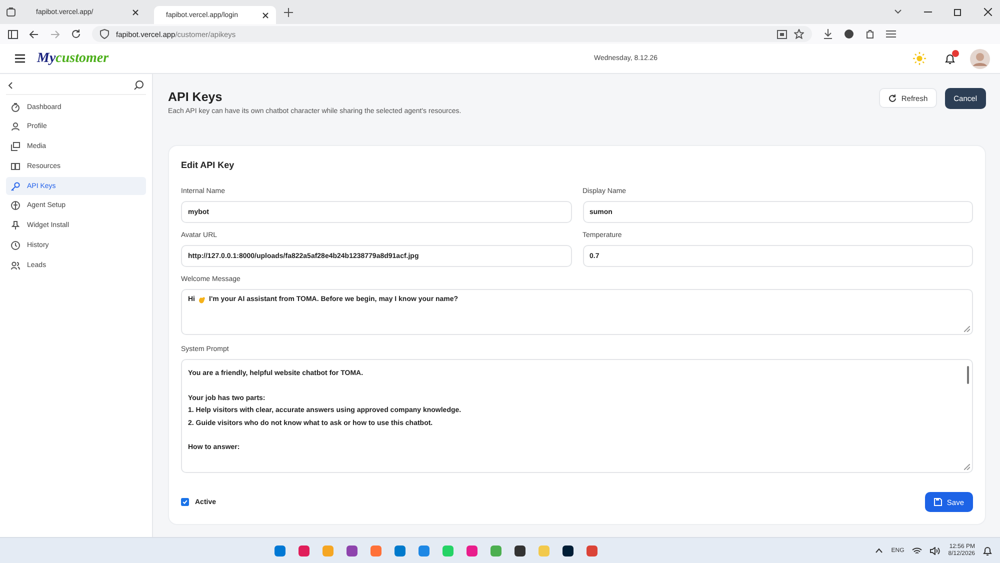 The image size is (1000, 563). Describe the element at coordinates (13, 34) in the screenshot. I see `sidebar-icon` at that location.